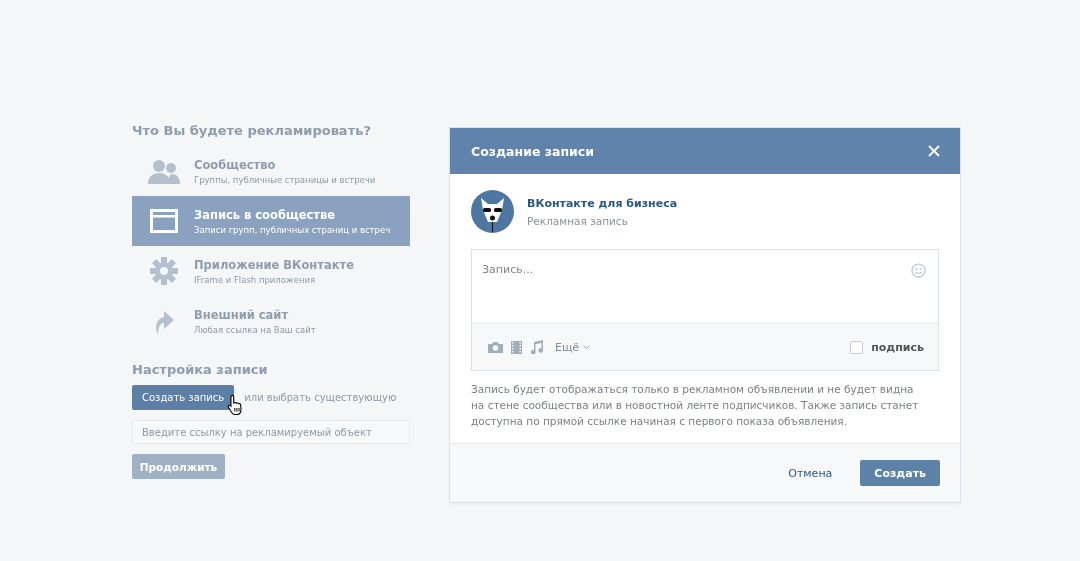 This screenshot has width=1080, height=561. Describe the element at coordinates (292, 229) in the screenshot. I see `option-description: Записи групп, публичных страниц и встреч` at that location.